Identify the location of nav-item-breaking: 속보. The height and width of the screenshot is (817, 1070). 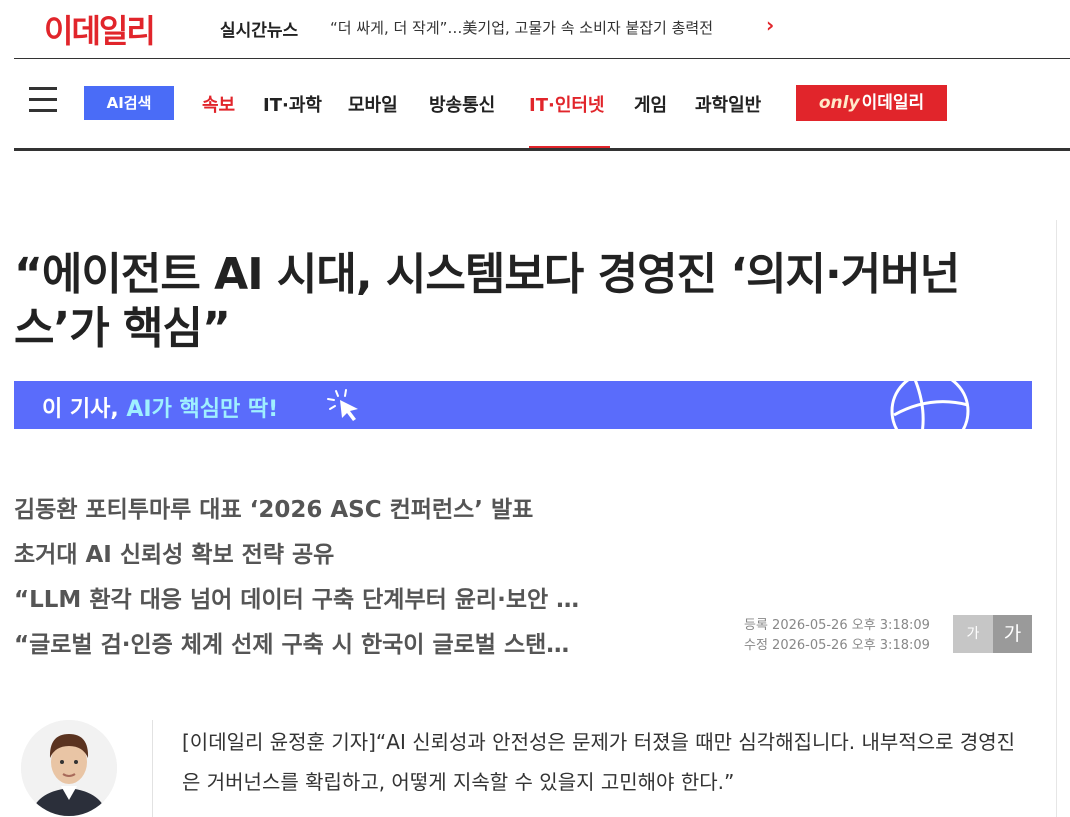
(218, 104).